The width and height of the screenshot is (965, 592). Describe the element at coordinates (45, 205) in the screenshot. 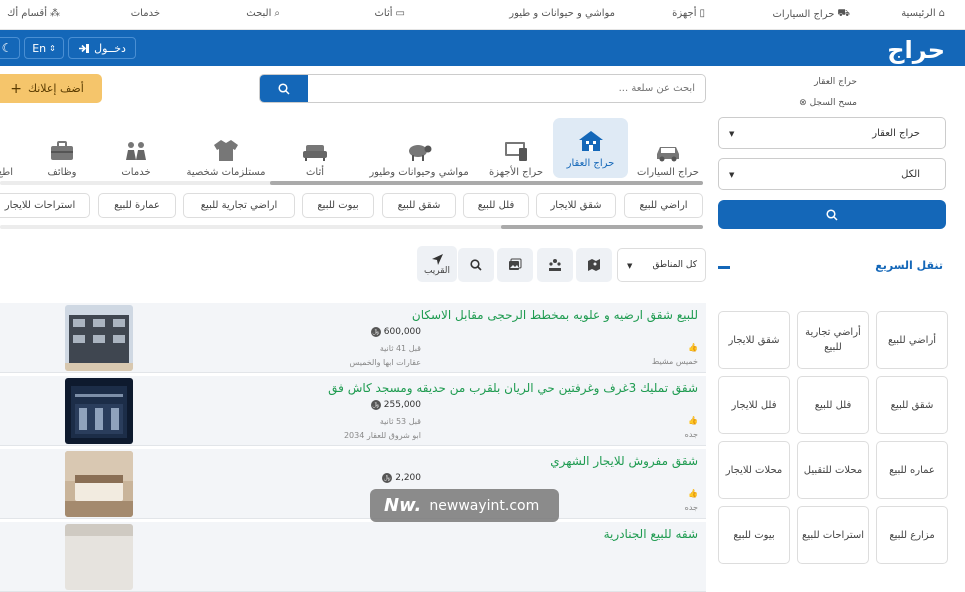

I see `filter-chip: استراحات للايجار` at that location.